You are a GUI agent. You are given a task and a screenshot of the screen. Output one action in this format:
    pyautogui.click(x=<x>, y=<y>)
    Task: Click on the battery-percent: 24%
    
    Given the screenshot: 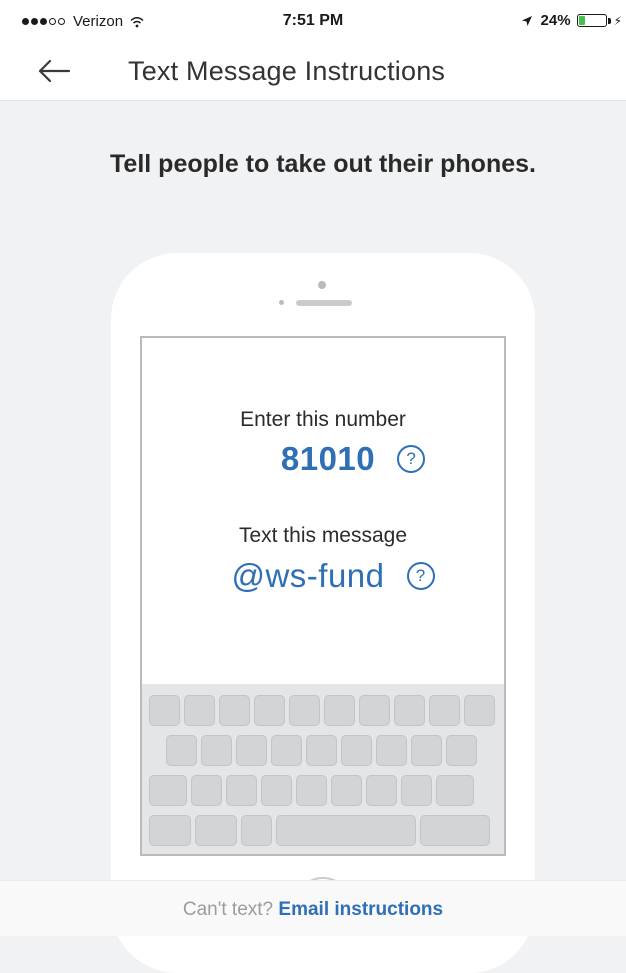 What is the action you would take?
    pyautogui.click(x=555, y=20)
    